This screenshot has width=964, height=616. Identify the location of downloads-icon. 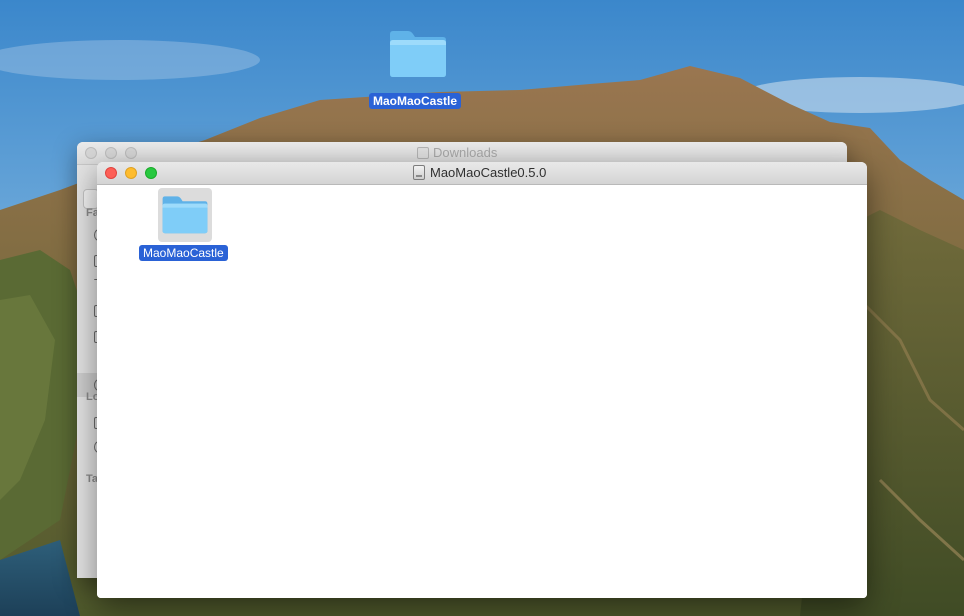
(423, 152).